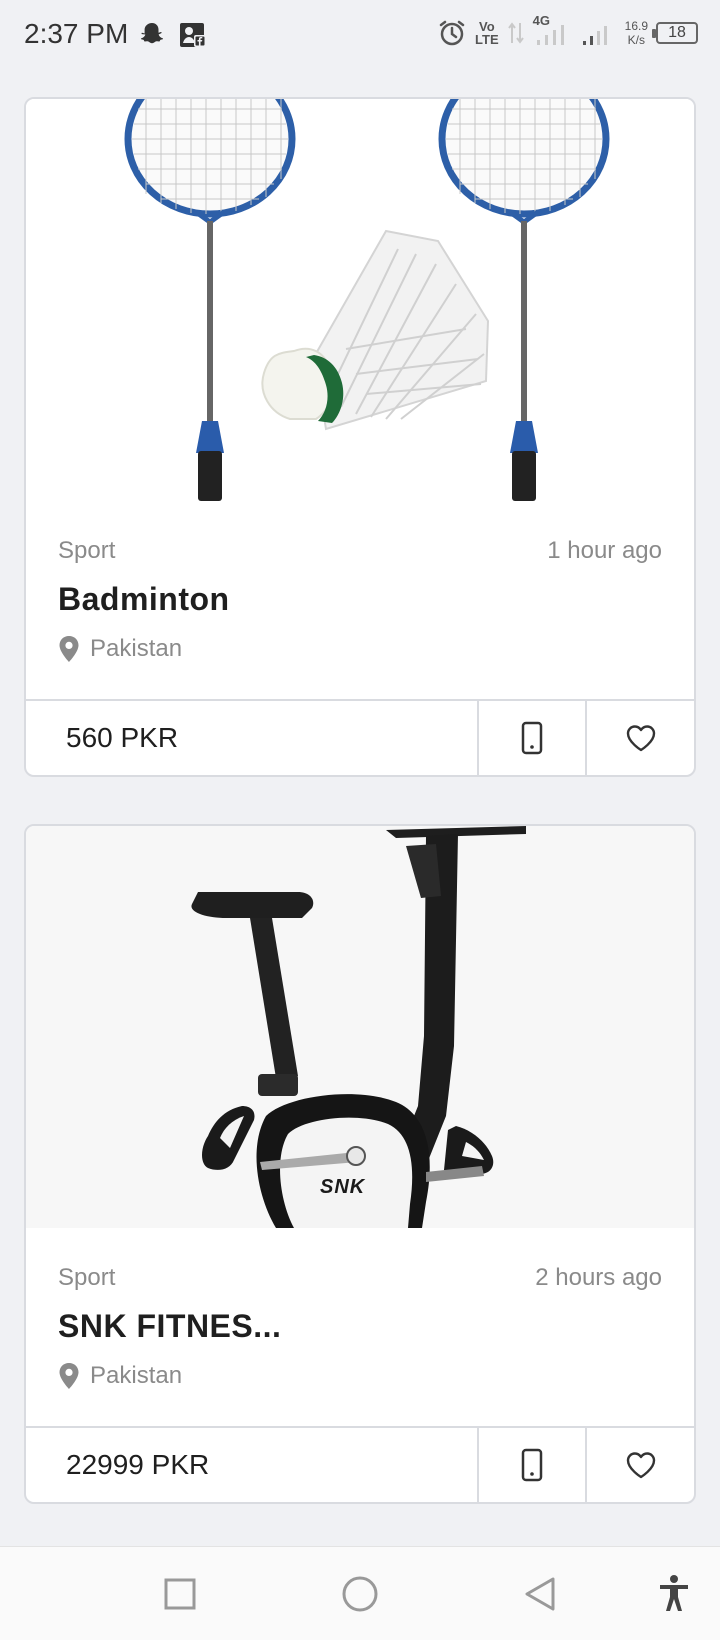 The height and width of the screenshot is (1640, 720). I want to click on listing-footer: 560 PKR, so click(360, 737).